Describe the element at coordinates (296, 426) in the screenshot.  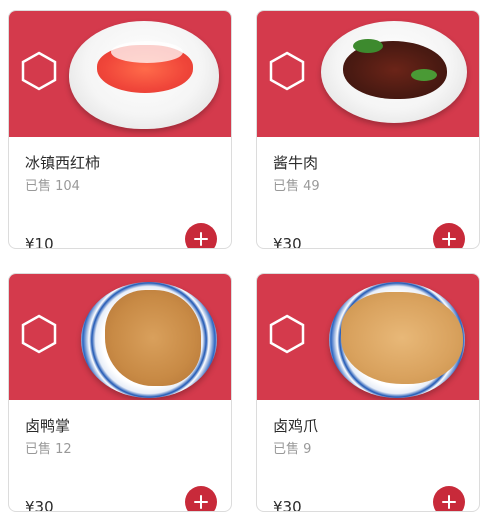
I see `product-name: 卤鸡爪` at that location.